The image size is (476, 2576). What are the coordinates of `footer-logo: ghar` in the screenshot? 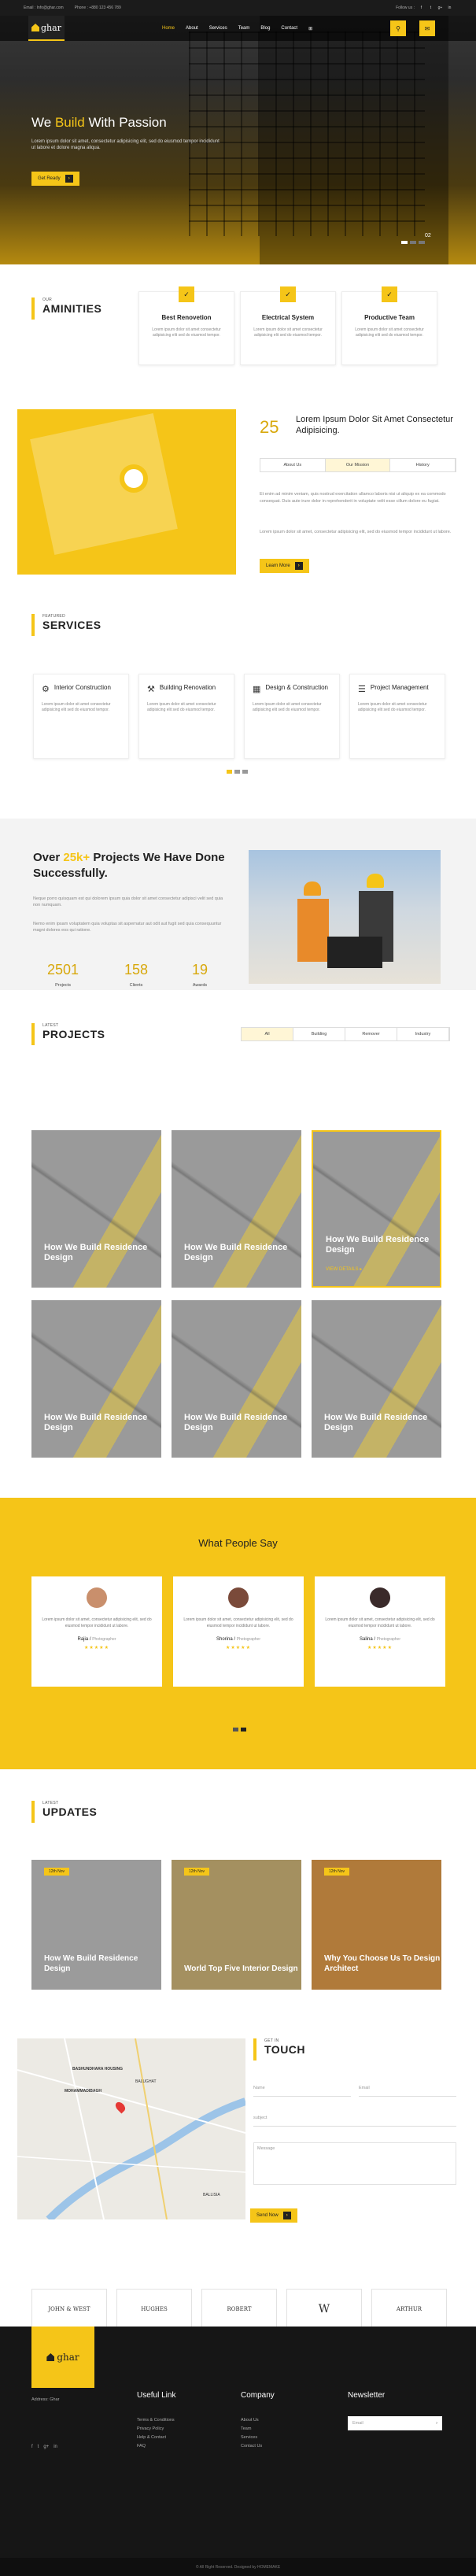 It's located at (62, 2357).